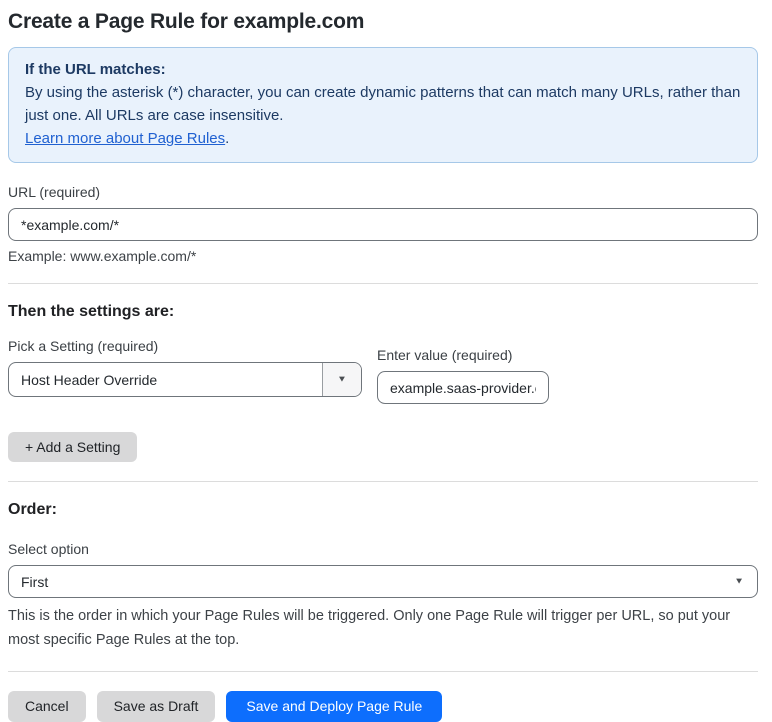  Describe the element at coordinates (186, 21) in the screenshot. I see `page-title: Create a Page Rule for example.com` at that location.